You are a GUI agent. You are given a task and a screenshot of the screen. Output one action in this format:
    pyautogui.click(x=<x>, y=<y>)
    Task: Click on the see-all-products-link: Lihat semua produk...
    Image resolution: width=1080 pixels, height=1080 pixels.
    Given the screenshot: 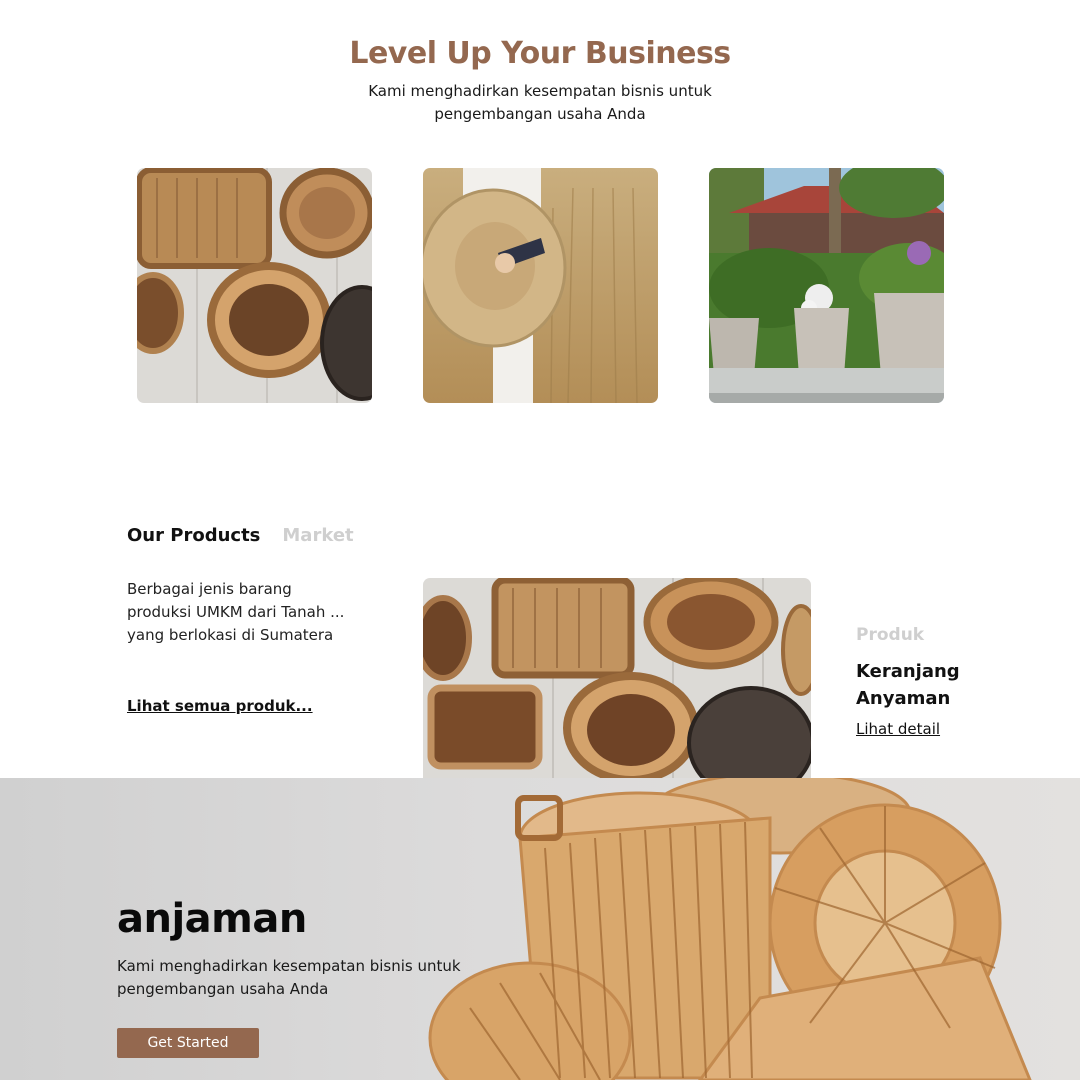 What is the action you would take?
    pyautogui.click(x=220, y=706)
    